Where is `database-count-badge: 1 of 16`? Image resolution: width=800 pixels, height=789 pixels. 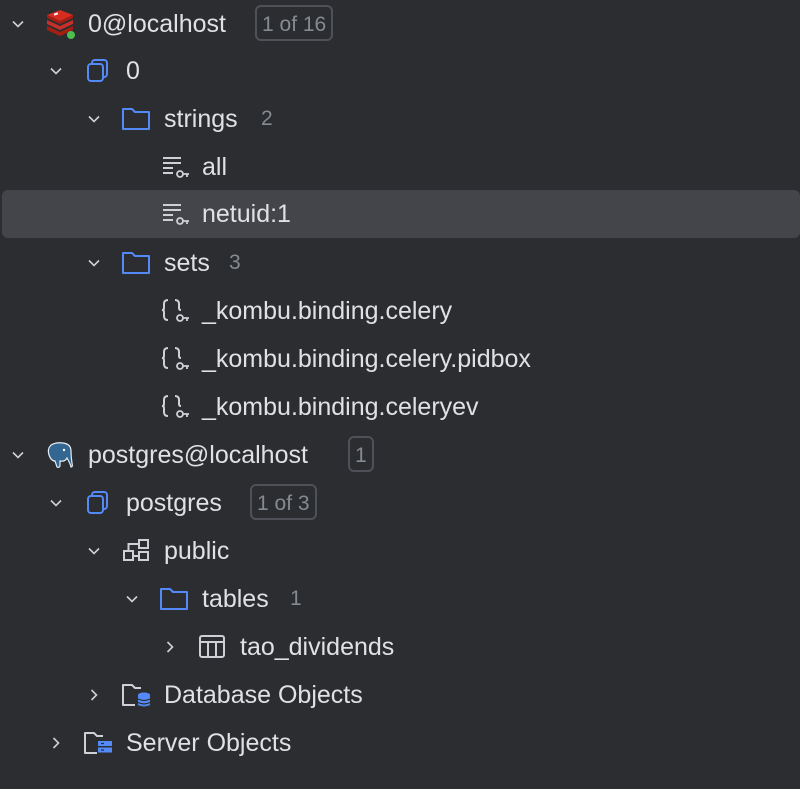
database-count-badge: 1 of 16 is located at coordinates (294, 23).